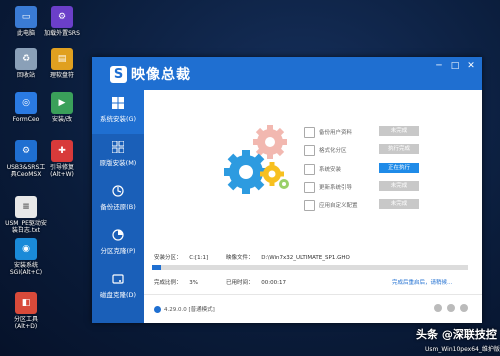 This screenshot has height=356, width=500. What do you see at coordinates (118, 279) in the screenshot?
I see `disk-clone-icon` at bounding box center [118, 279].